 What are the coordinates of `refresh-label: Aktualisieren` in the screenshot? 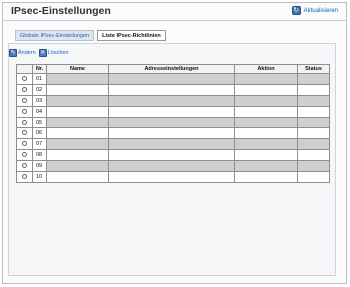 It's located at (320, 10).